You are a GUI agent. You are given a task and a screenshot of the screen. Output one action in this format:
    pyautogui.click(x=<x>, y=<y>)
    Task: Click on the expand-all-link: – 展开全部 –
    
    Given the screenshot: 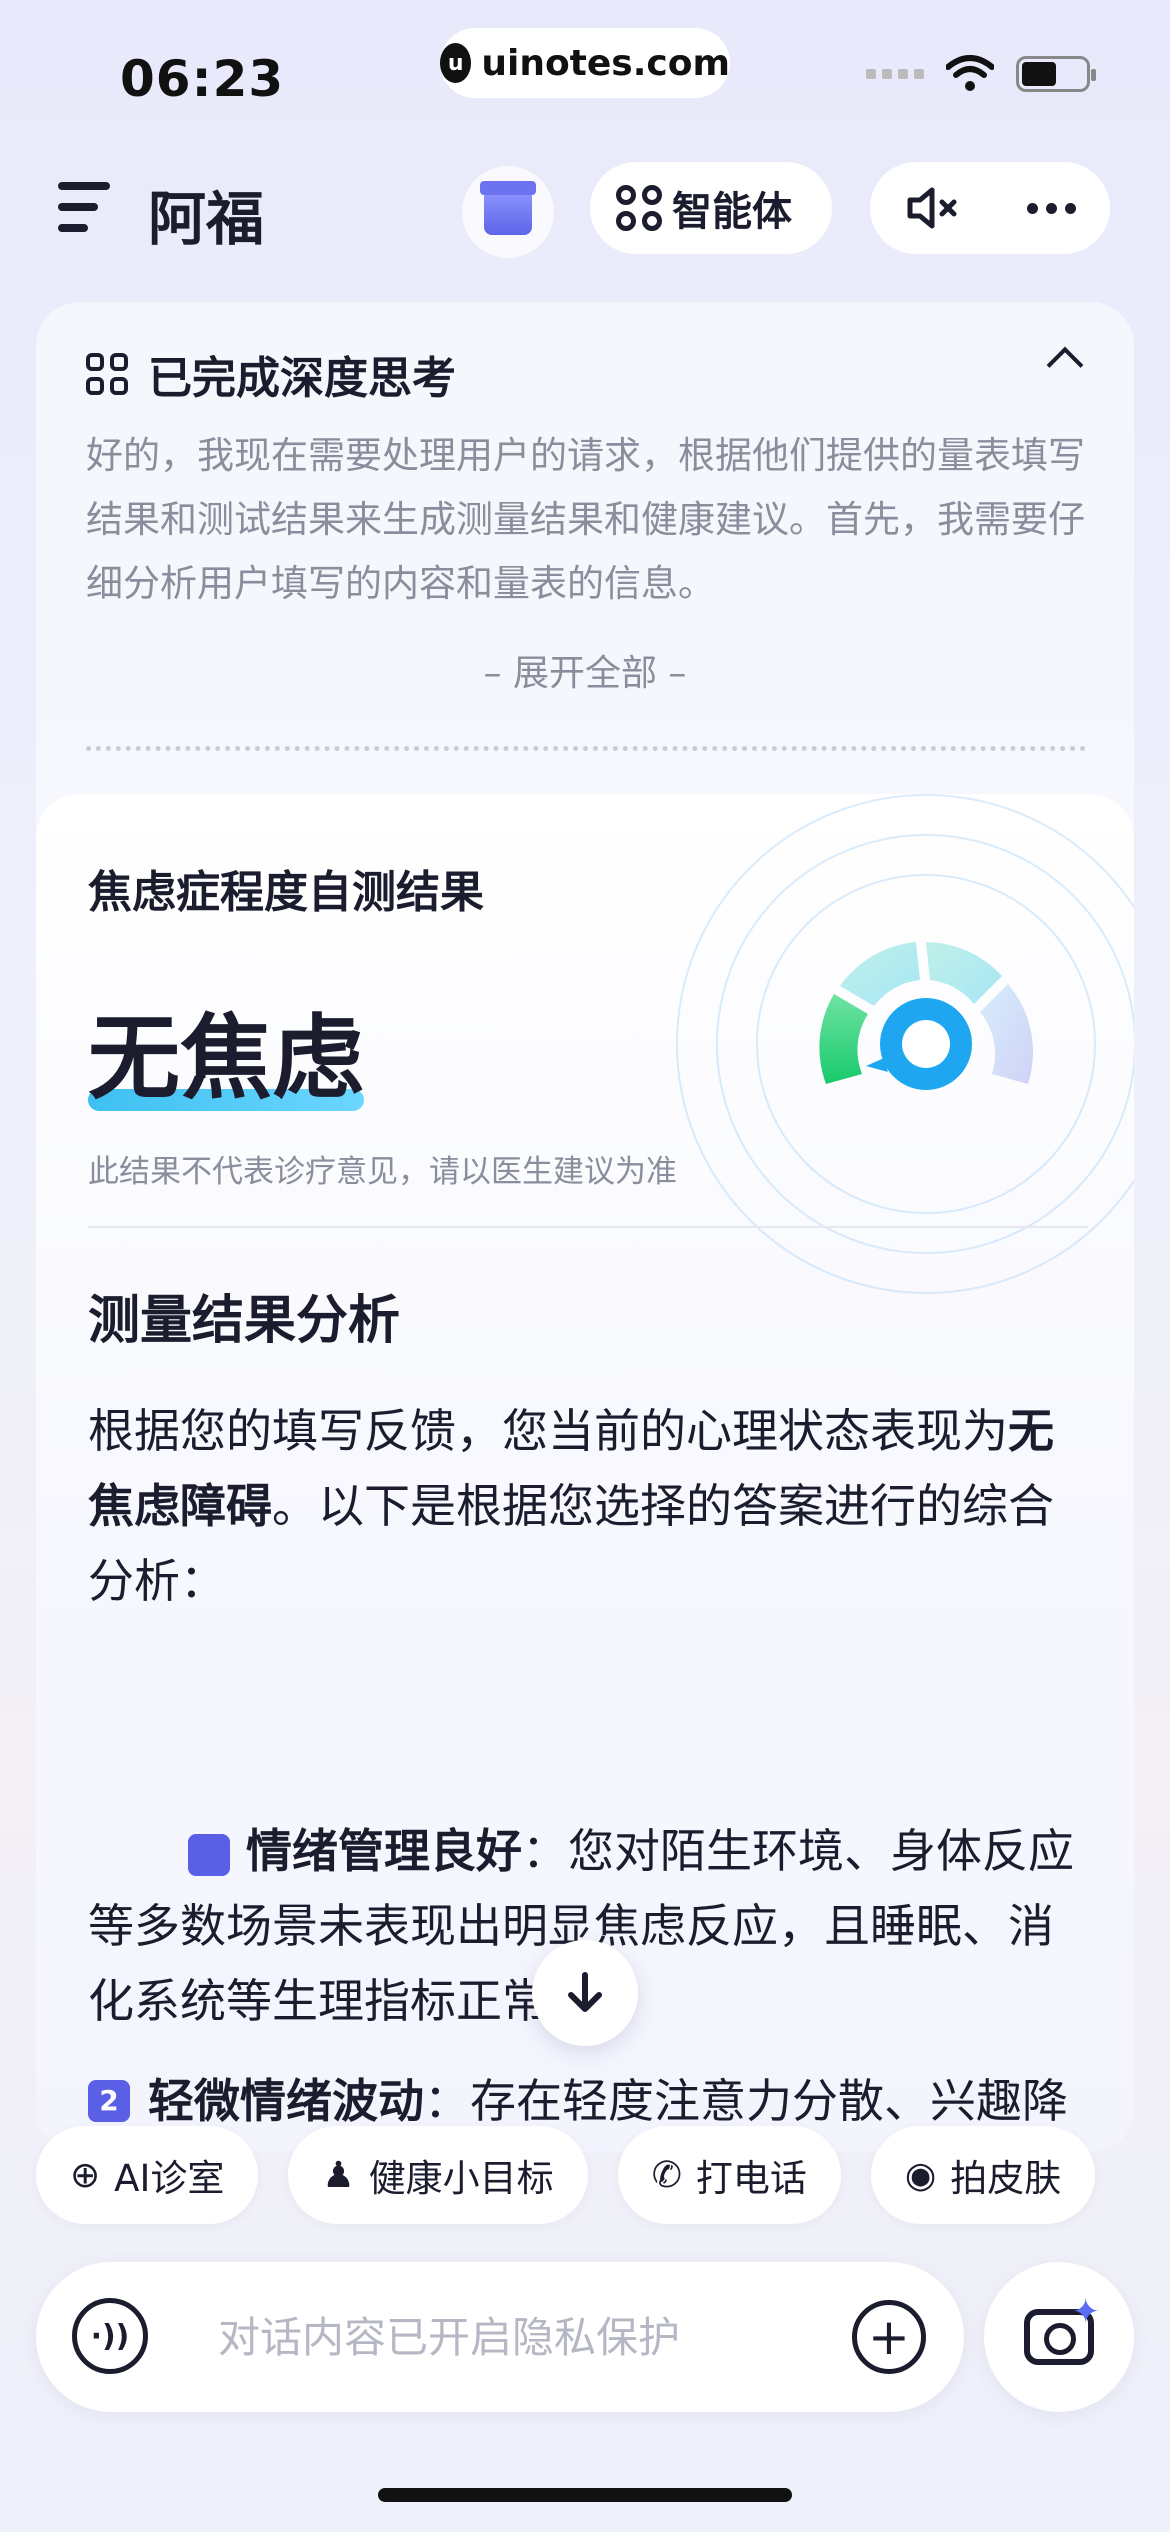 What is the action you would take?
    pyautogui.click(x=585, y=670)
    